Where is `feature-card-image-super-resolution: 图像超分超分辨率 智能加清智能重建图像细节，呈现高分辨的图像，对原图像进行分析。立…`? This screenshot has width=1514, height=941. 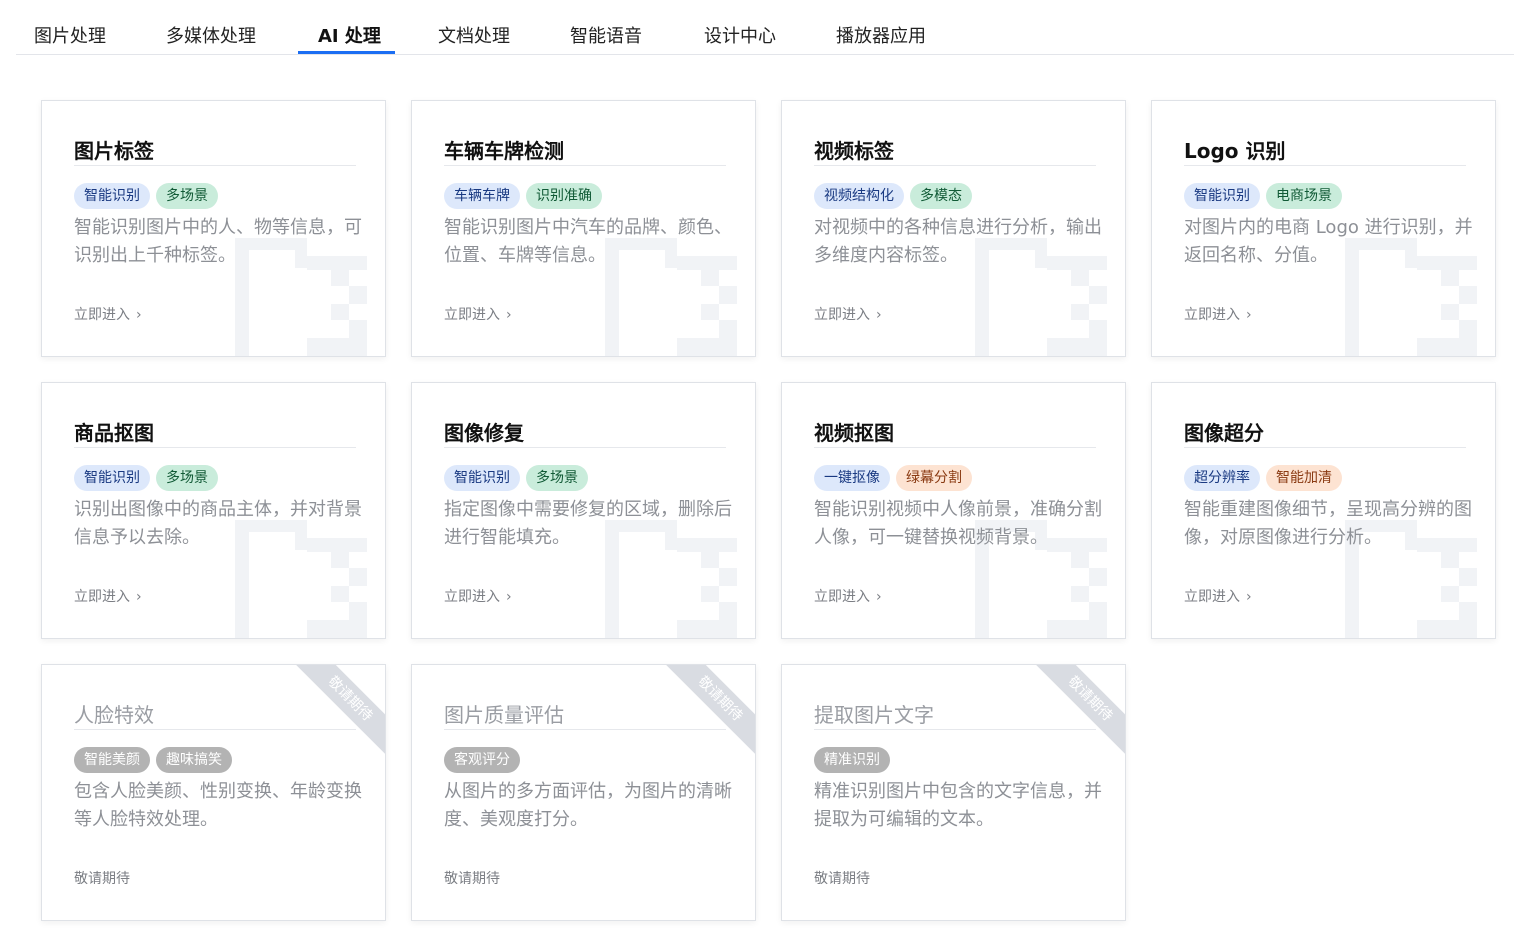 feature-card-image-super-resolution: 图像超分超分辨率 智能加清智能重建图像细节，呈现高分辨的图像，对原图像进行分析。立… is located at coordinates (1323, 510).